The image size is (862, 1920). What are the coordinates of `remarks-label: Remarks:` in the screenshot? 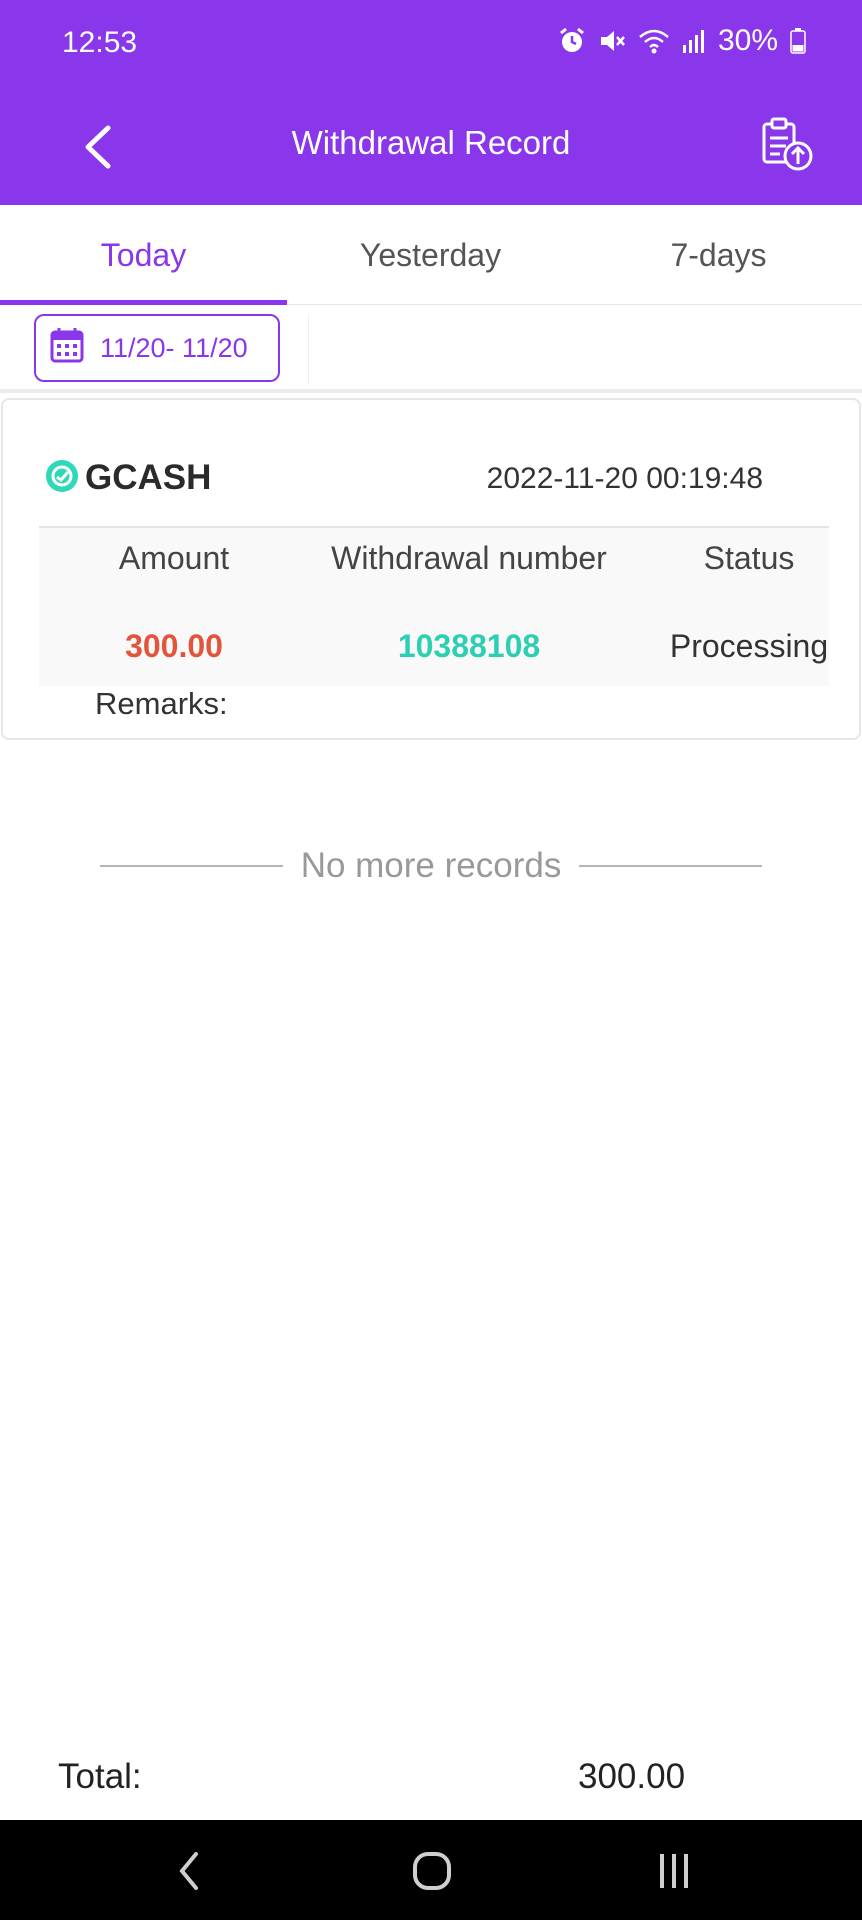 It's located at (161, 703).